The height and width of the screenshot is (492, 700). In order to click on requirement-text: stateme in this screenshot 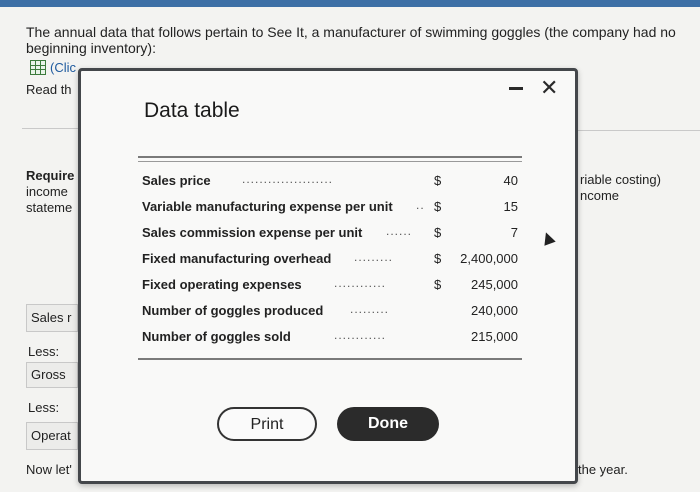, I will do `click(49, 207)`.